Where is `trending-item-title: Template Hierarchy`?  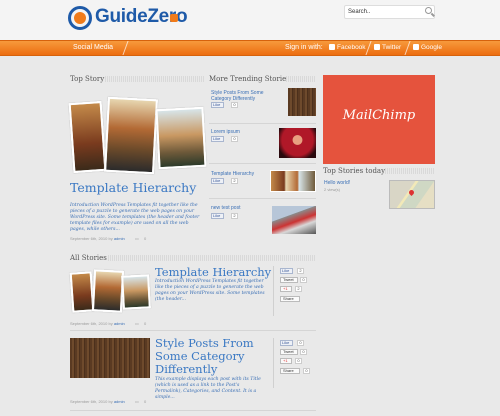 trending-item-title: Template Hierarchy is located at coordinates (241, 174).